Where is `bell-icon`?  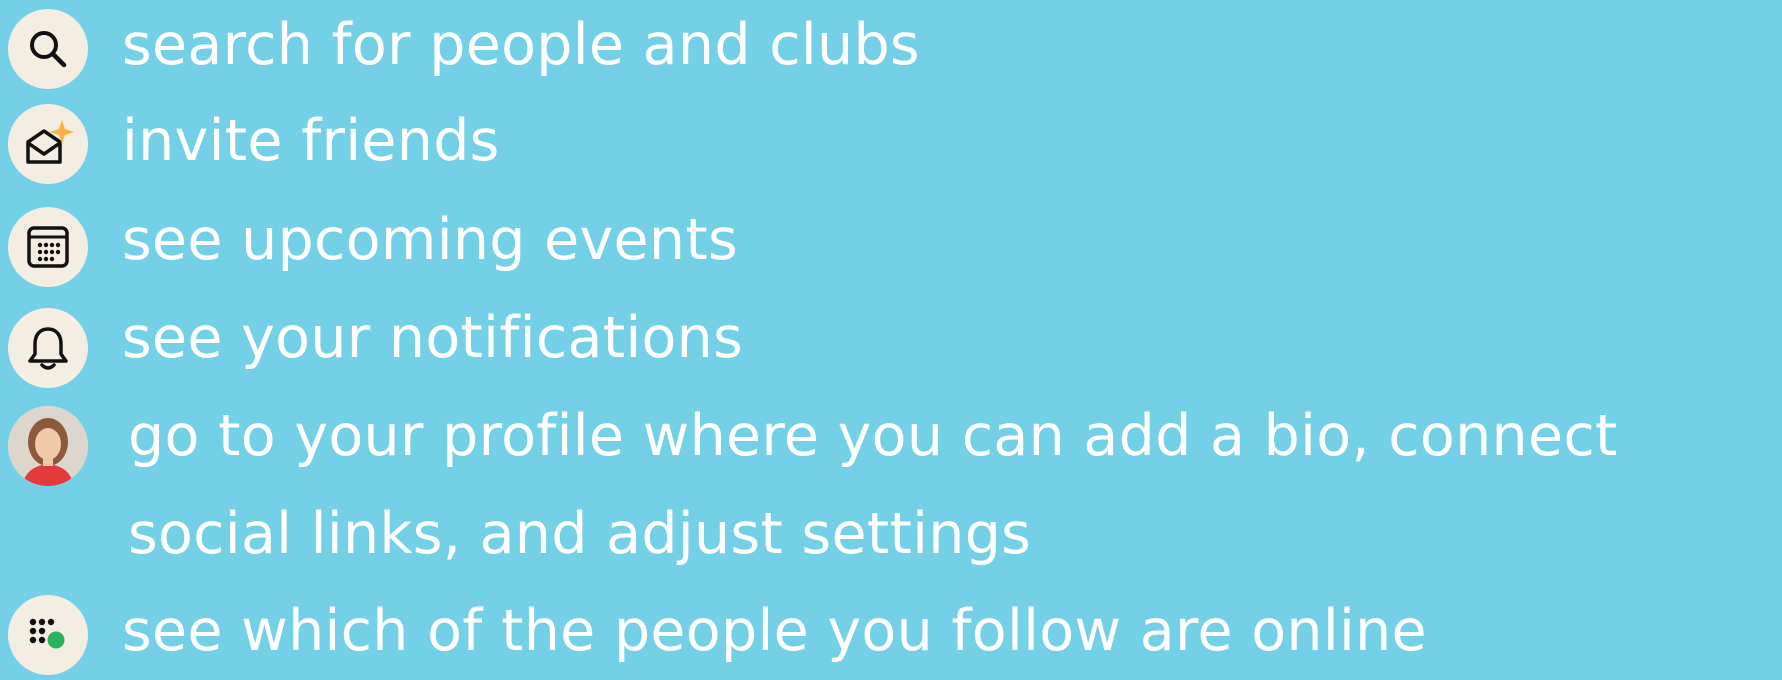
bell-icon is located at coordinates (48, 348).